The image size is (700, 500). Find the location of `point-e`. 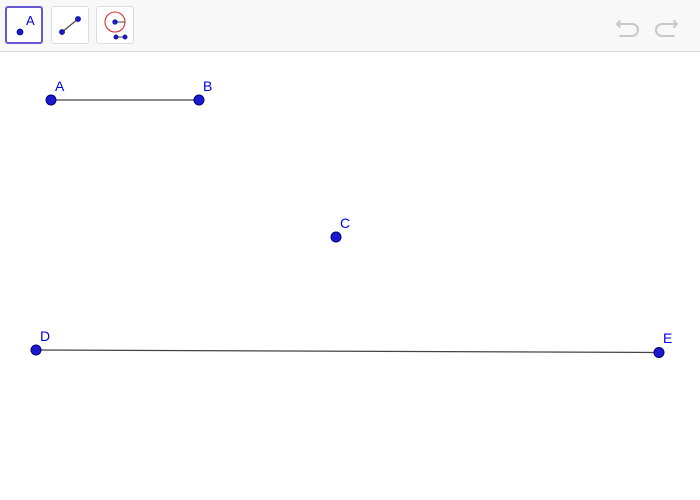

point-e is located at coordinates (659, 352).